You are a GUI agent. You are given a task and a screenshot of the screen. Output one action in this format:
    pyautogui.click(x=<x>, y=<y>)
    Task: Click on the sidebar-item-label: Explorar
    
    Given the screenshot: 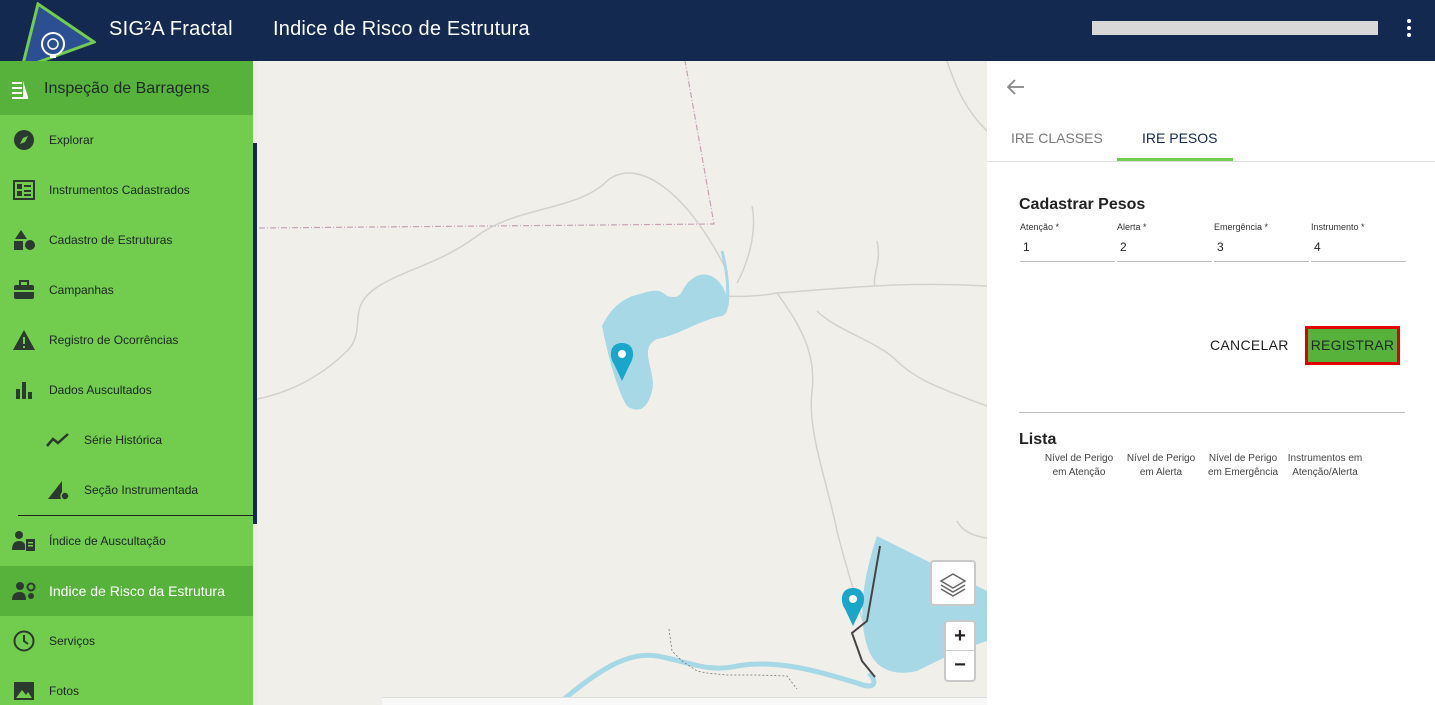 What is the action you would take?
    pyautogui.click(x=71, y=140)
    